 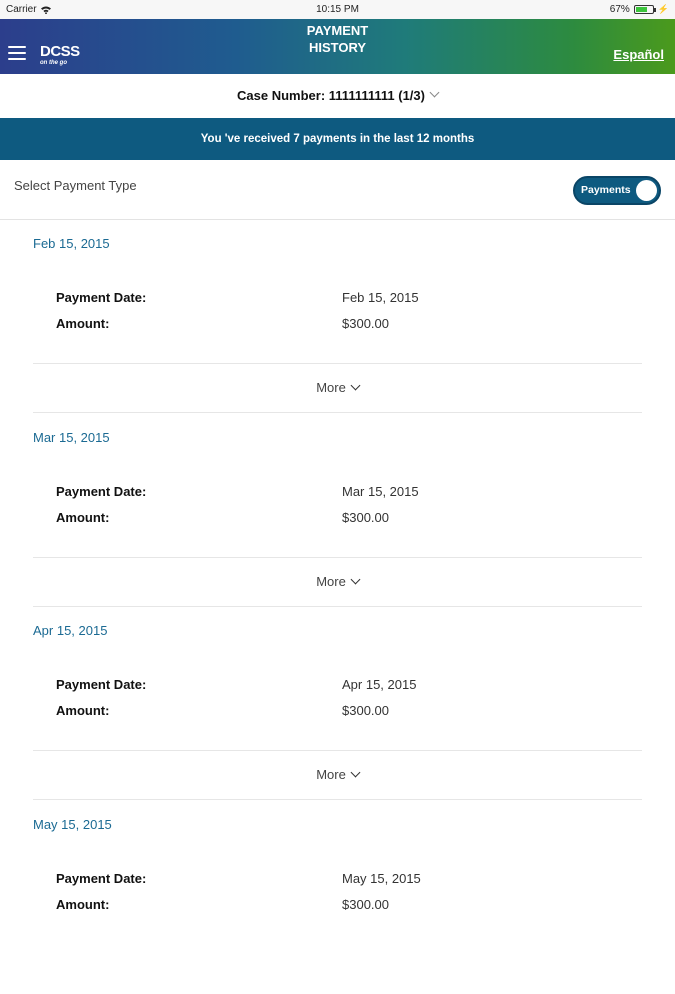 What do you see at coordinates (620, 9) in the screenshot?
I see `battery-percent: 67%` at bounding box center [620, 9].